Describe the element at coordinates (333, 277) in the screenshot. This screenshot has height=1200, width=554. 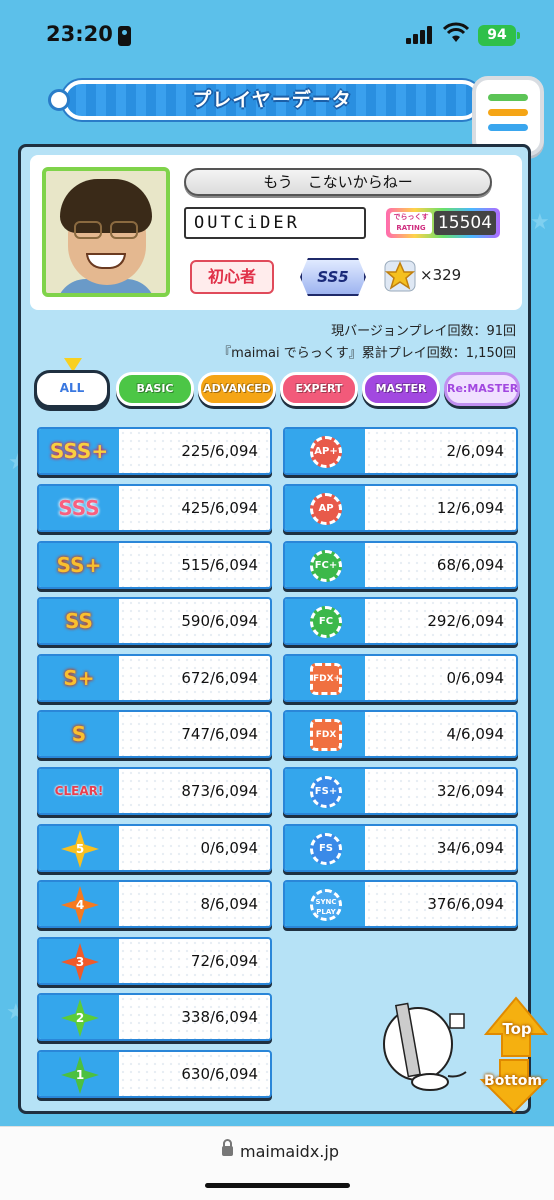
I see `course-rank-label: SS5` at that location.